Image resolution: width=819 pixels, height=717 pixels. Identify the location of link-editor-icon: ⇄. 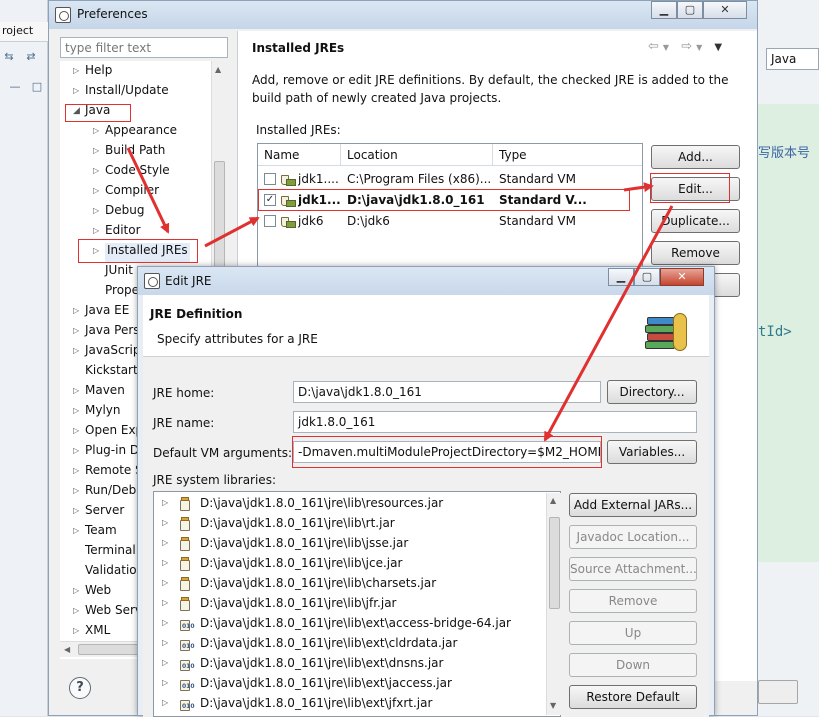
(31, 57).